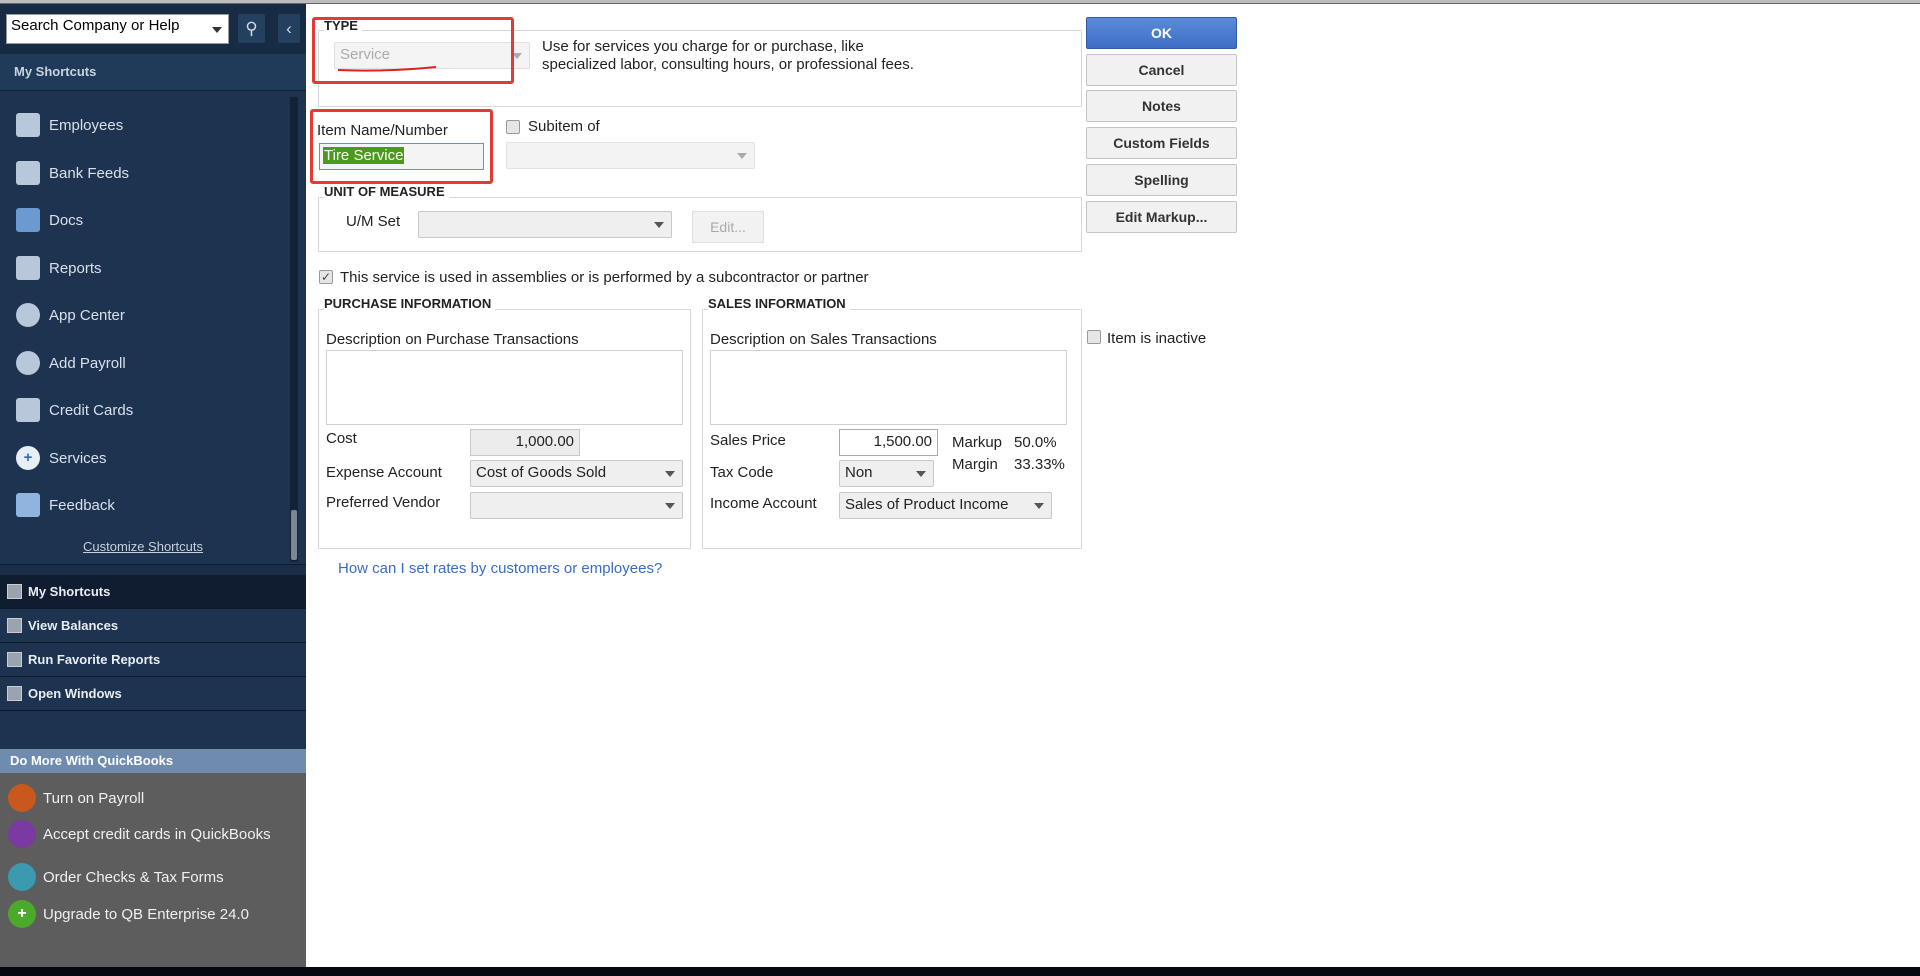  What do you see at coordinates (779, 303) in the screenshot?
I see `sales-header: SALES INFORMATION` at bounding box center [779, 303].